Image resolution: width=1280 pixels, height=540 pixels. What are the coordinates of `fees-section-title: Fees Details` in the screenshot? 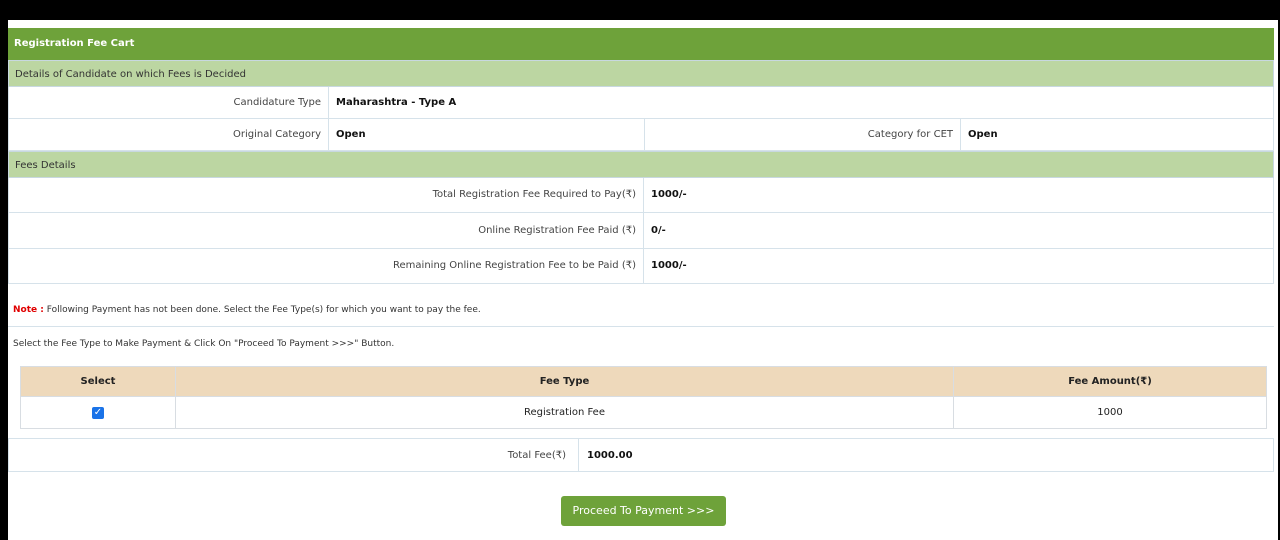 It's located at (641, 164).